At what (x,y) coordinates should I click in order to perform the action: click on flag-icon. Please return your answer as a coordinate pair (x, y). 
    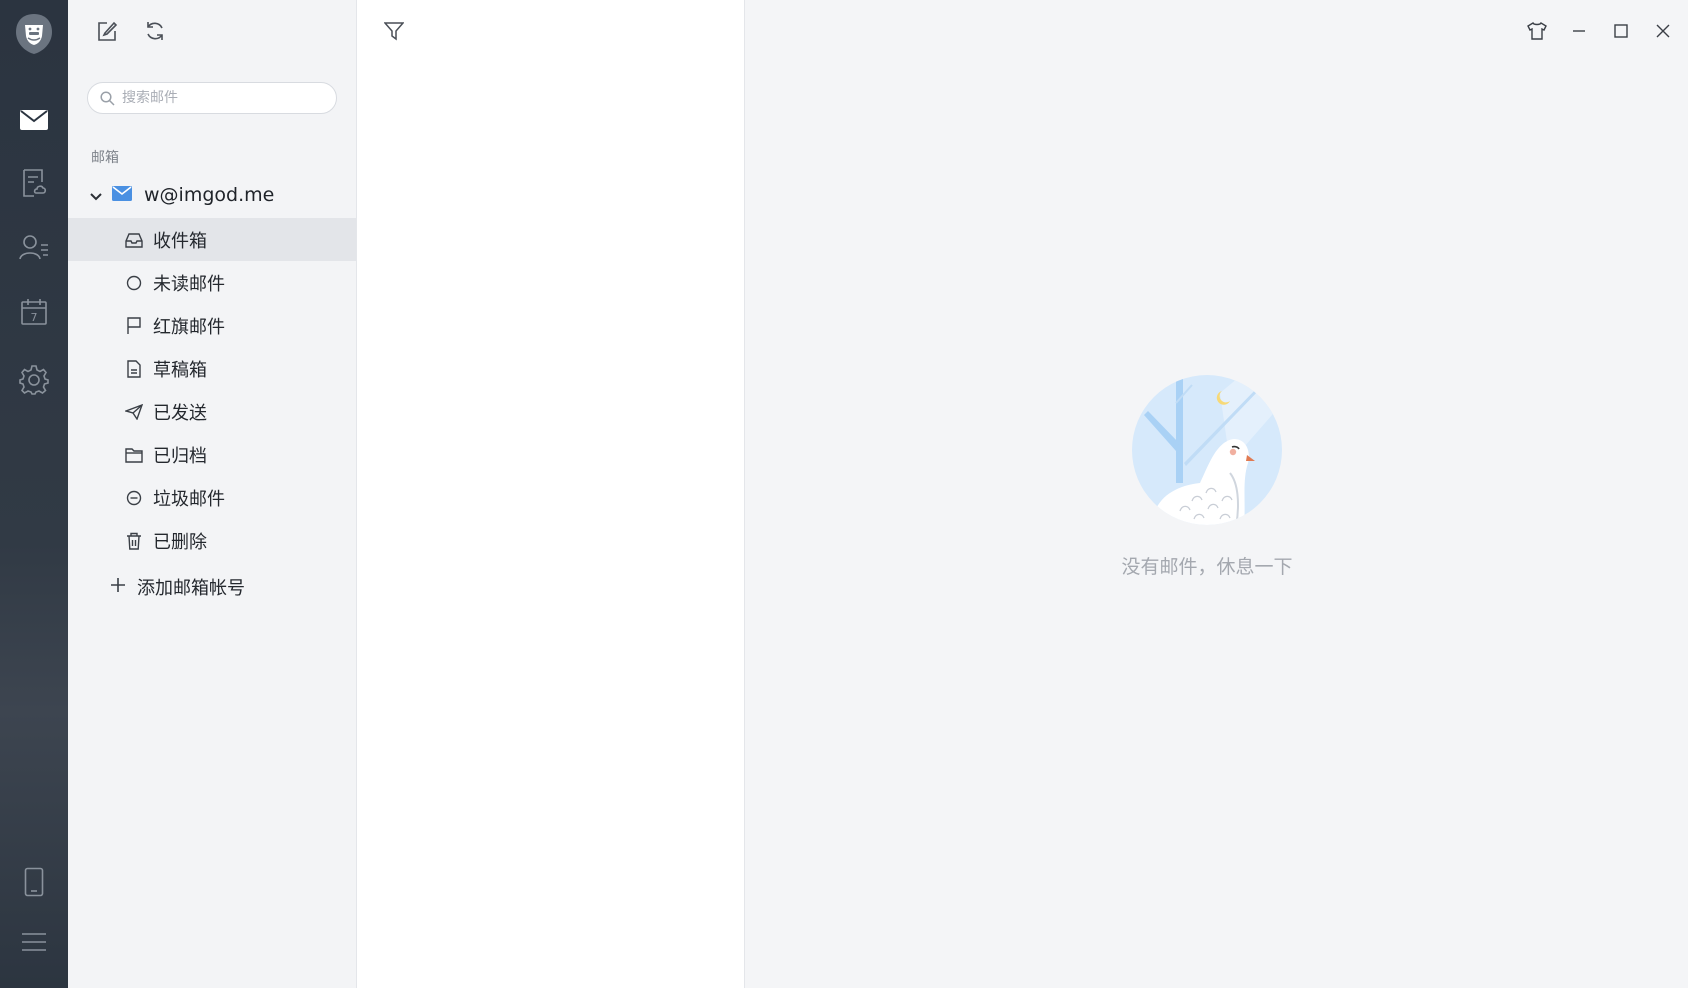
    Looking at the image, I should click on (134, 326).